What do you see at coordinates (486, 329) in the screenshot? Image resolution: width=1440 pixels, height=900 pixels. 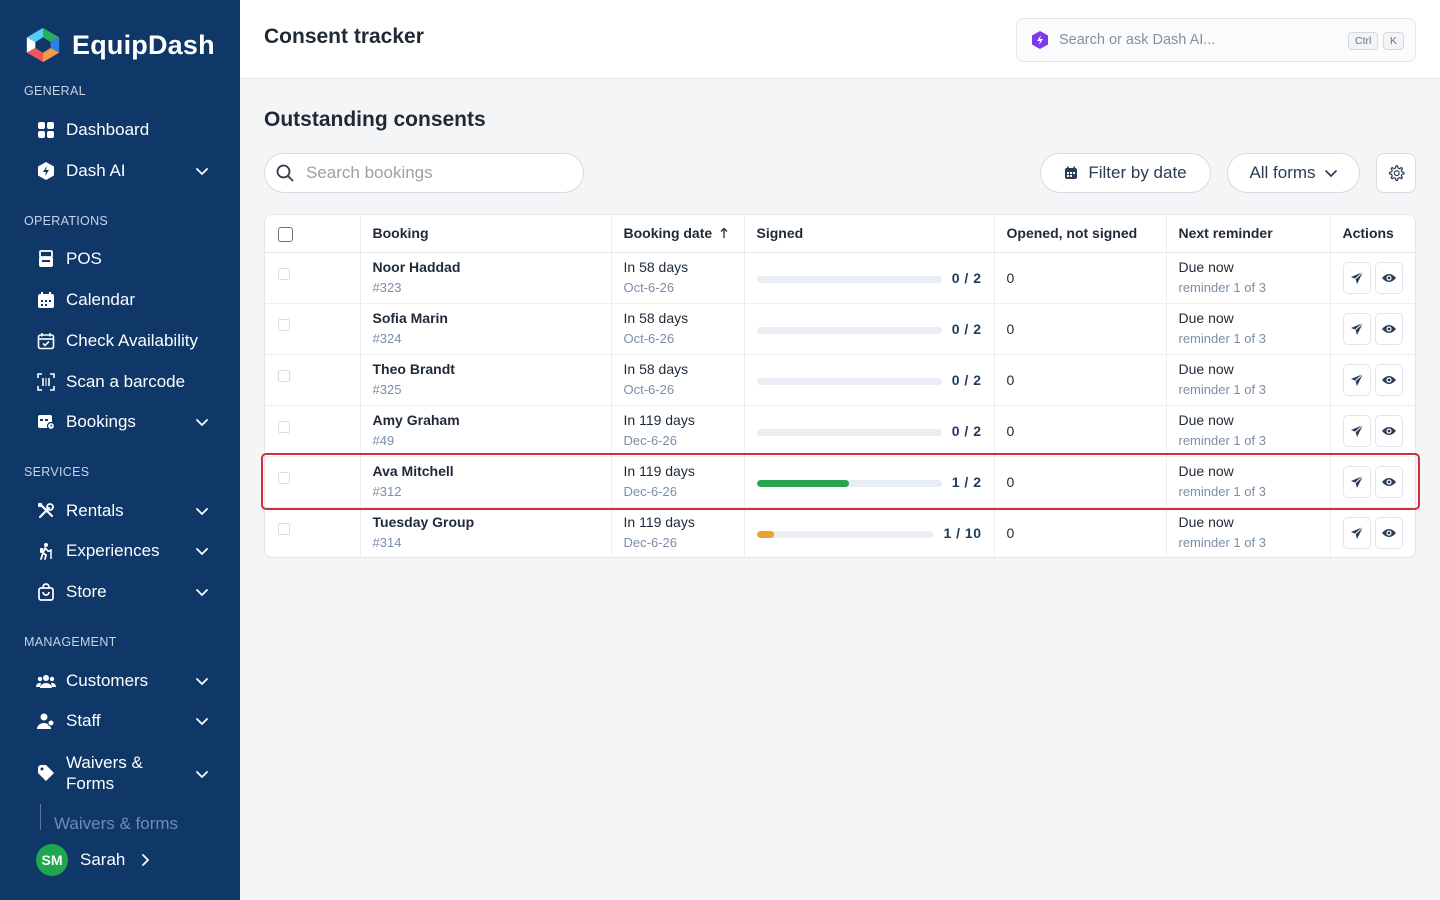 I see `booking-cell: Sofia Marin #324` at bounding box center [486, 329].